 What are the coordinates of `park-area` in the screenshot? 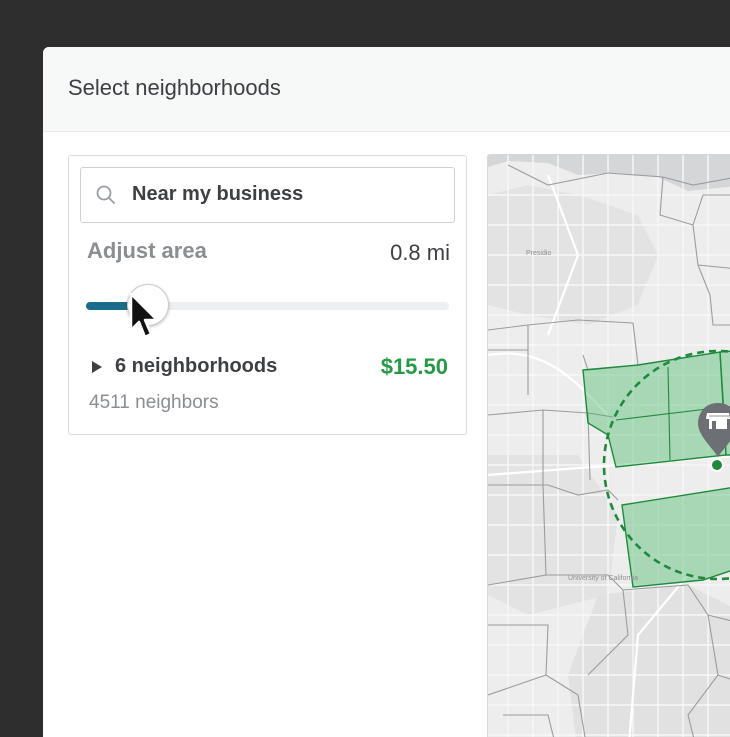 It's located at (649, 661).